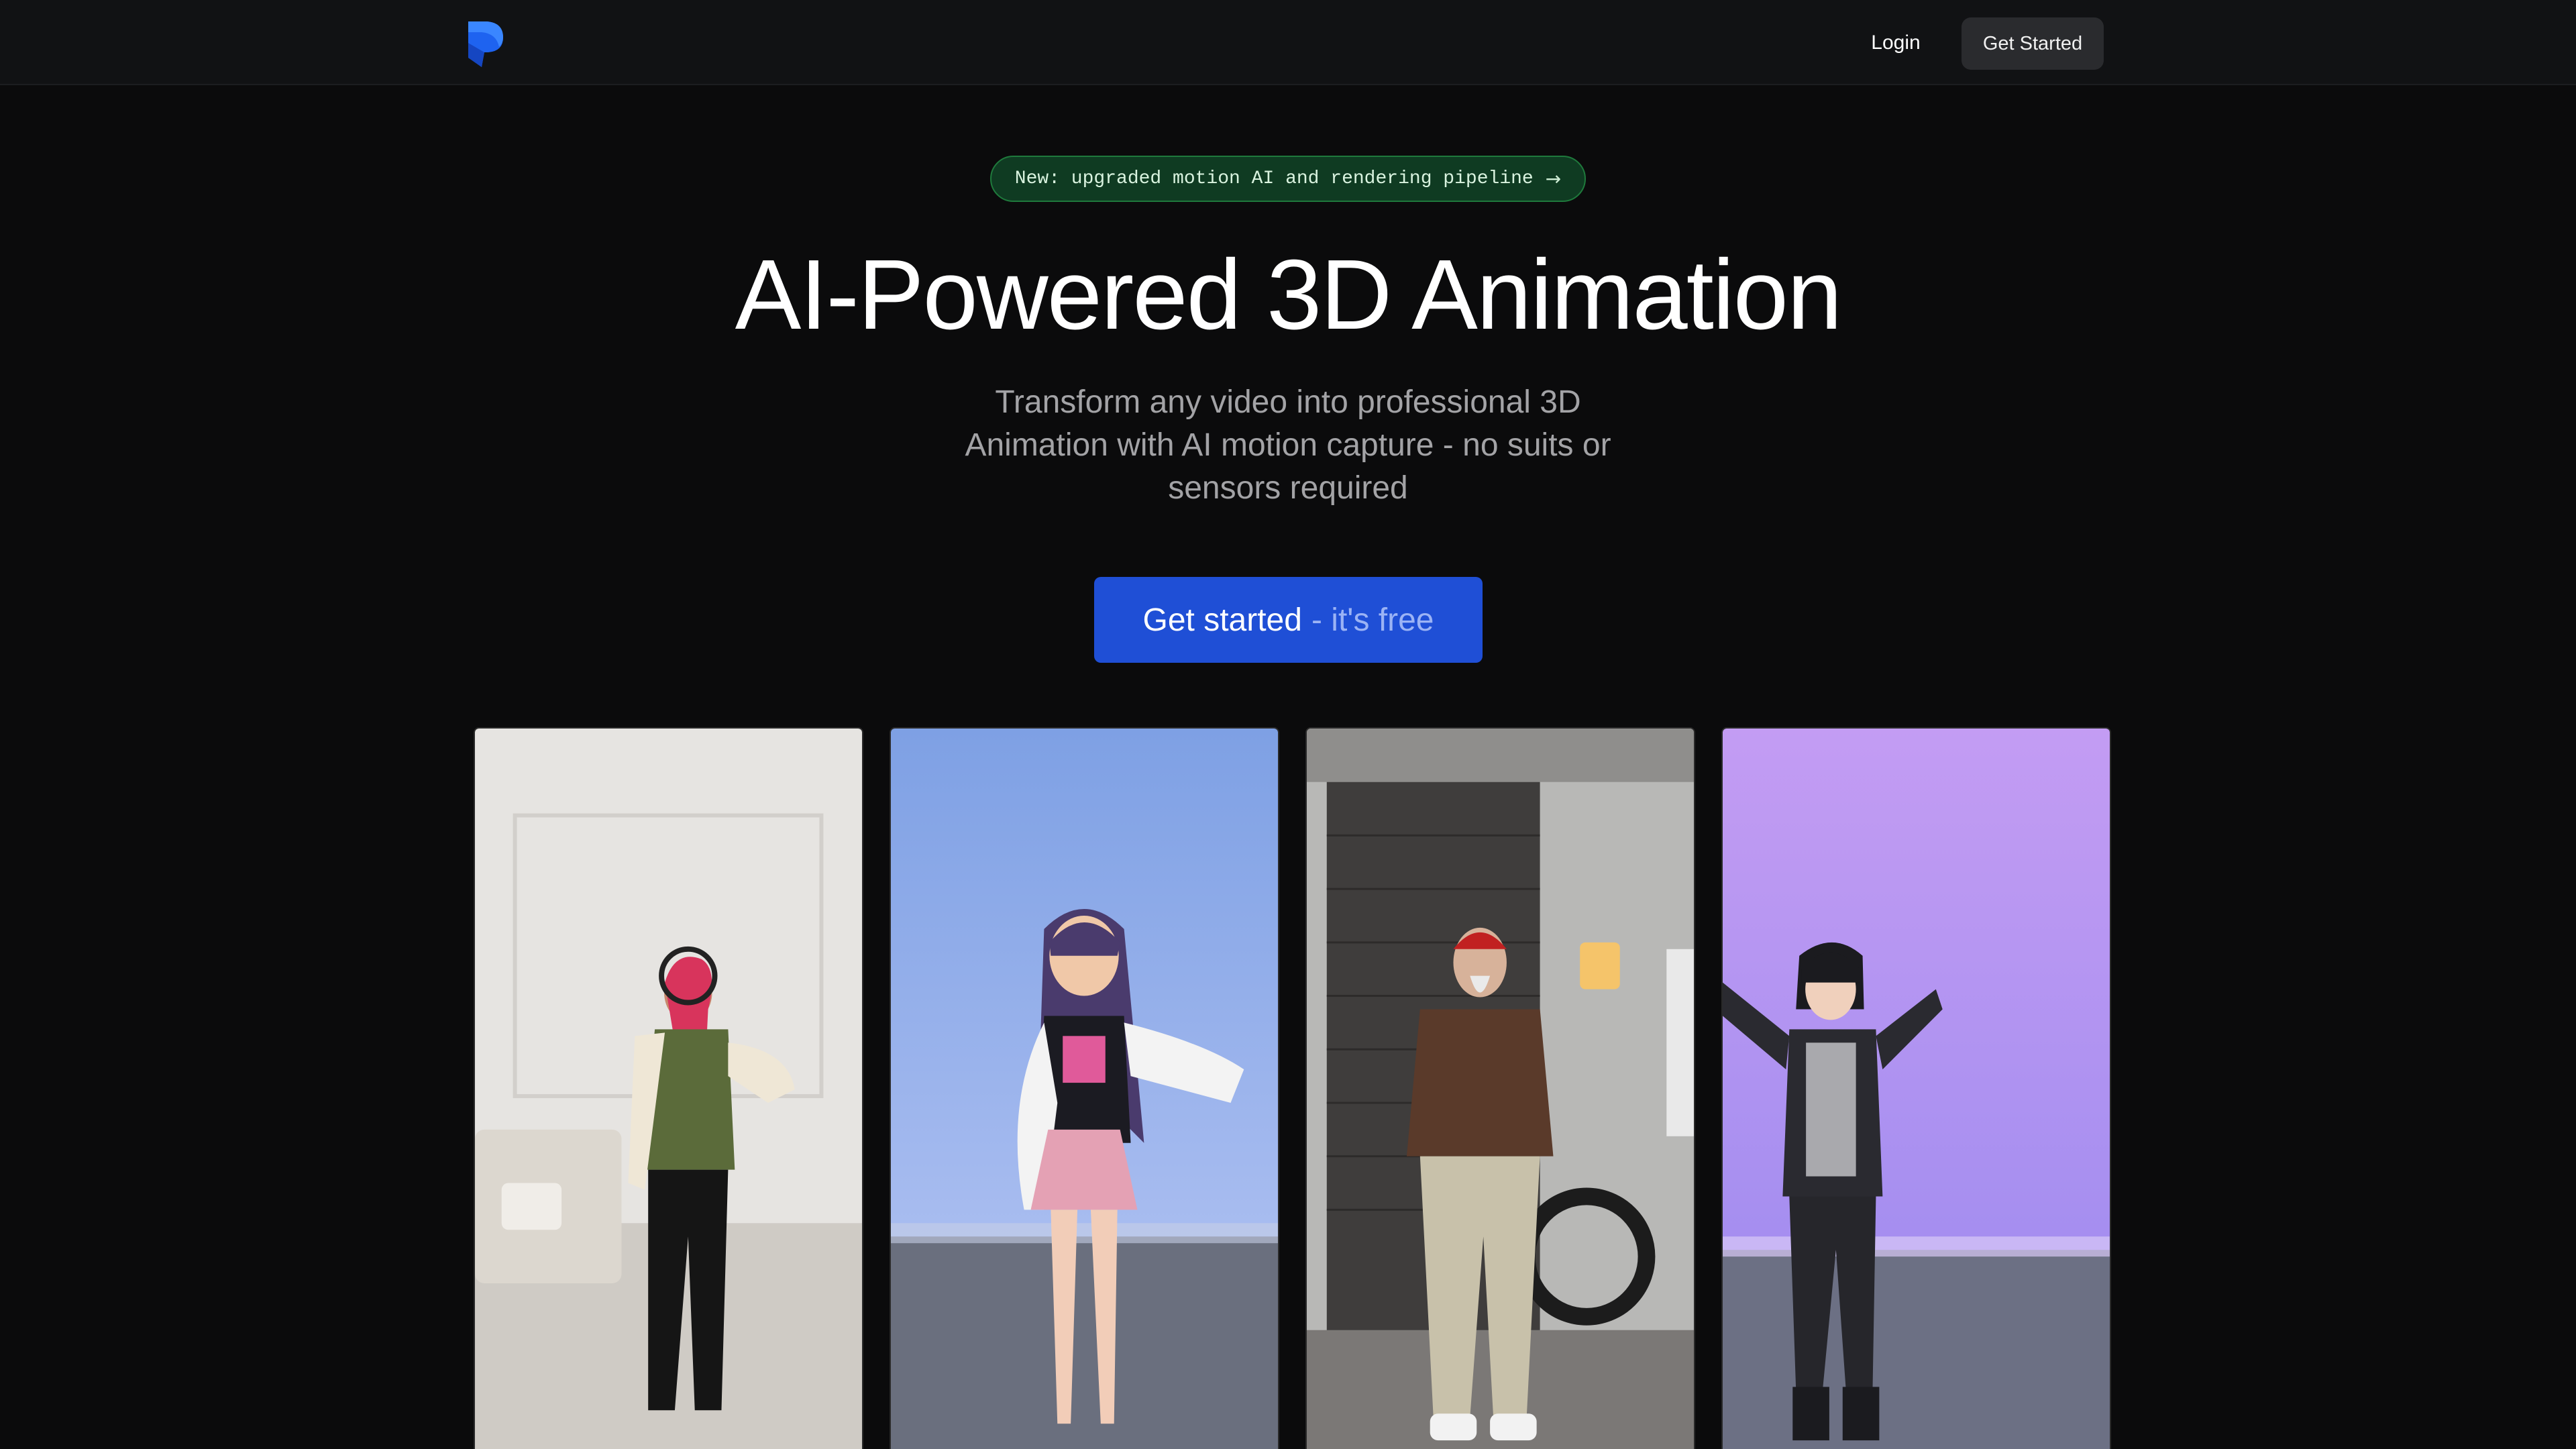 This screenshot has height=1449, width=2576. I want to click on demo-video-anime-girl, so click(1084, 1088).